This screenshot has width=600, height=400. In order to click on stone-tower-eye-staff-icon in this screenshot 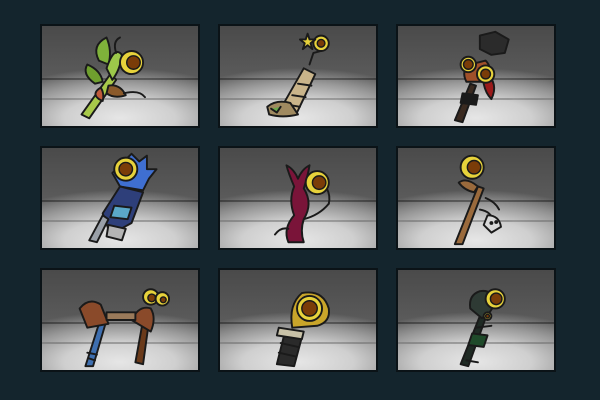, I will do `click(298, 75)`.